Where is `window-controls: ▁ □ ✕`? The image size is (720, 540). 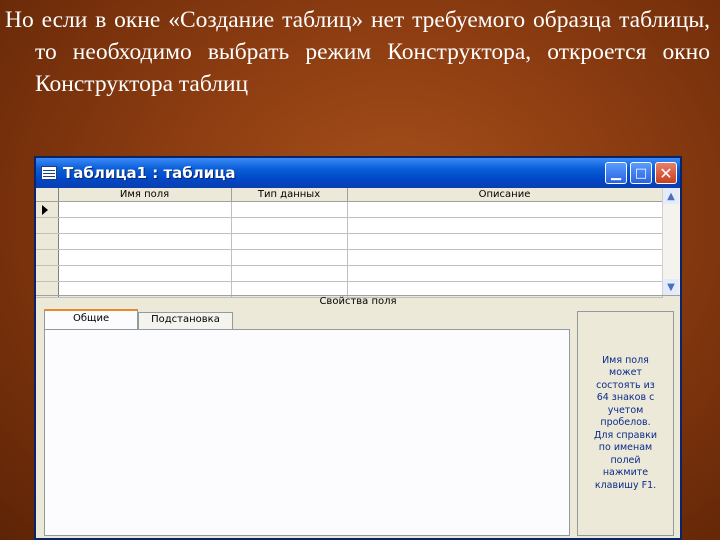 window-controls: ▁ □ ✕ is located at coordinates (641, 173).